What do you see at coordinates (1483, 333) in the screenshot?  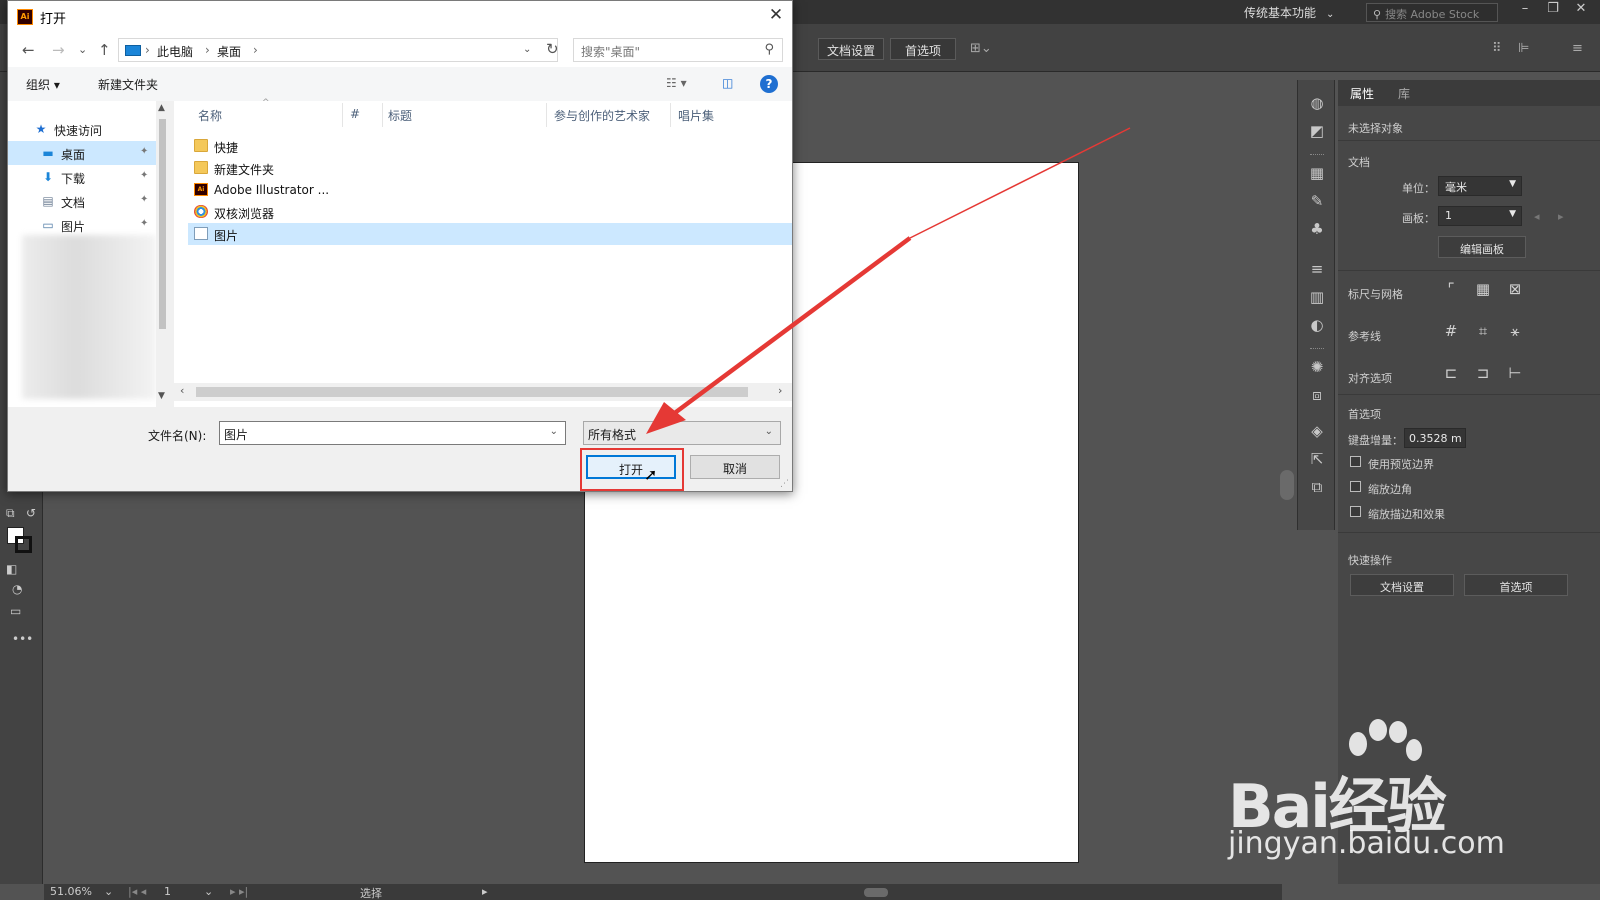 I see `lock-guides-icon: ⌗` at bounding box center [1483, 333].